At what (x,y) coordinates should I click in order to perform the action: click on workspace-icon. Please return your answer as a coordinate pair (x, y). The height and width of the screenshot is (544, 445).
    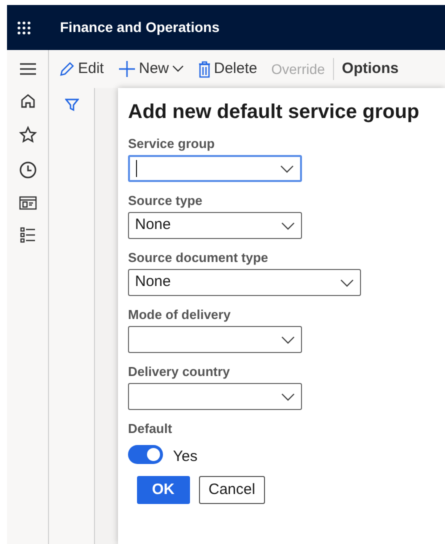
    Looking at the image, I should click on (27, 203).